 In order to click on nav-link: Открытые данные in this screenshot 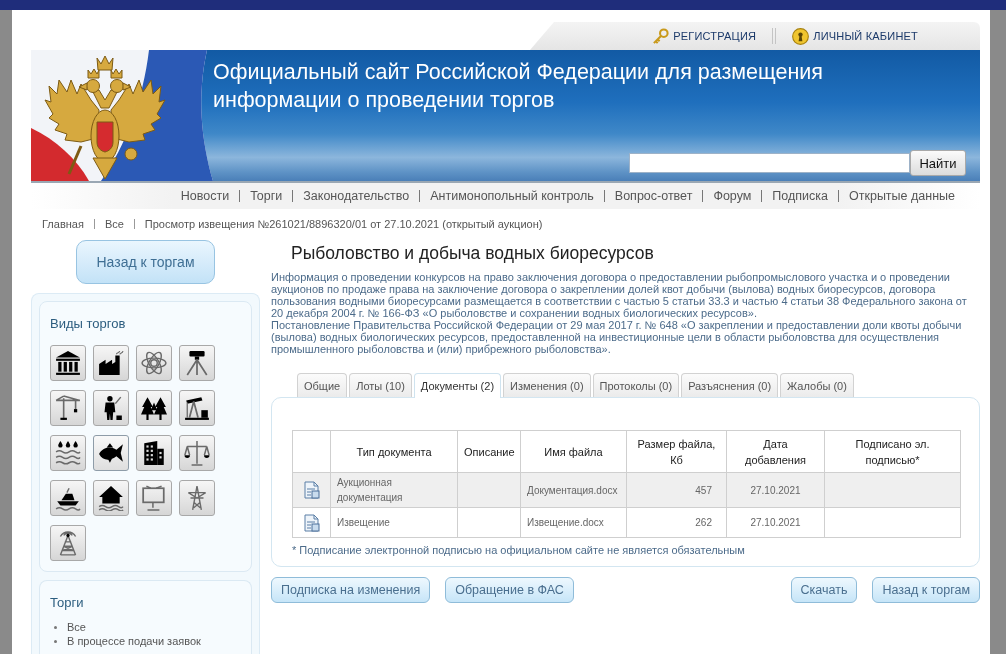, I will do `click(902, 196)`.